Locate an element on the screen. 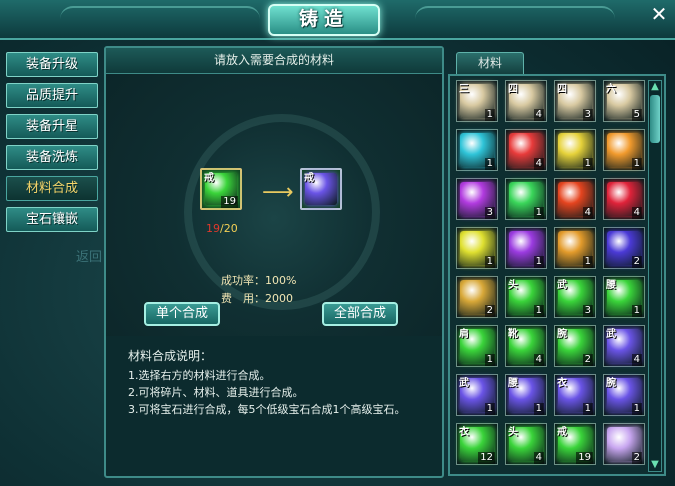 This screenshot has width=675, height=486. inventory-slot: 头1 is located at coordinates (526, 297).